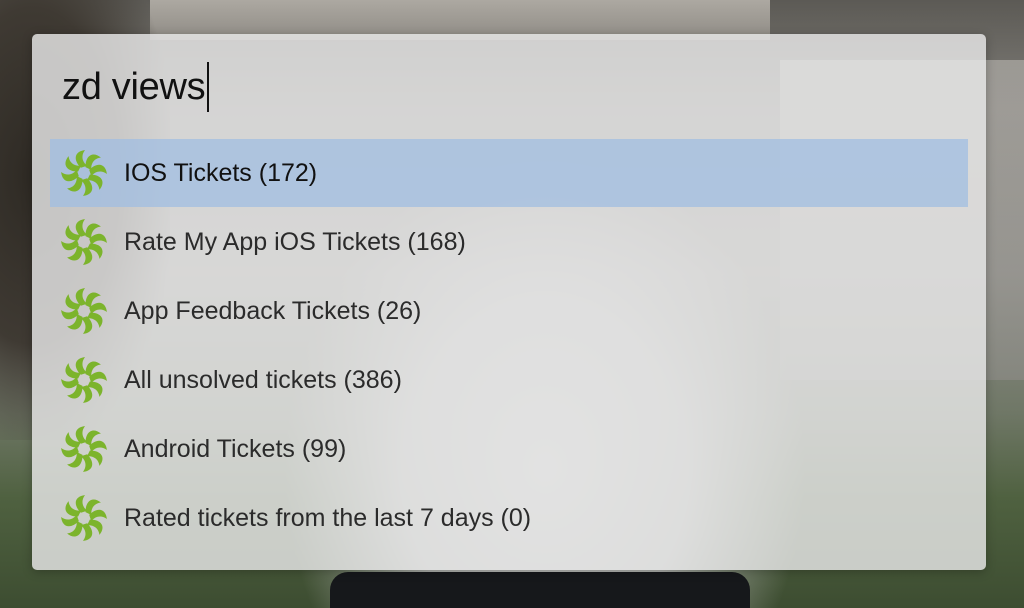 Image resolution: width=1024 pixels, height=608 pixels. What do you see at coordinates (208, 87) in the screenshot?
I see `text-caret` at bounding box center [208, 87].